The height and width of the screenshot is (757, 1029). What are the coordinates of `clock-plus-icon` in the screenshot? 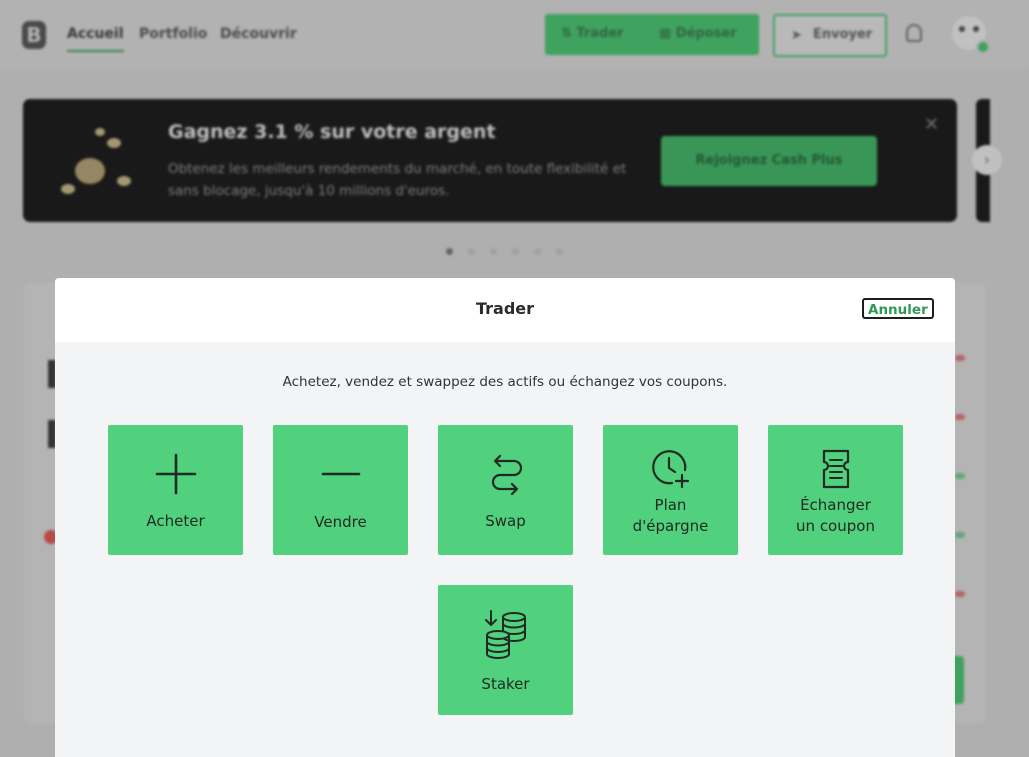 It's located at (670, 469).